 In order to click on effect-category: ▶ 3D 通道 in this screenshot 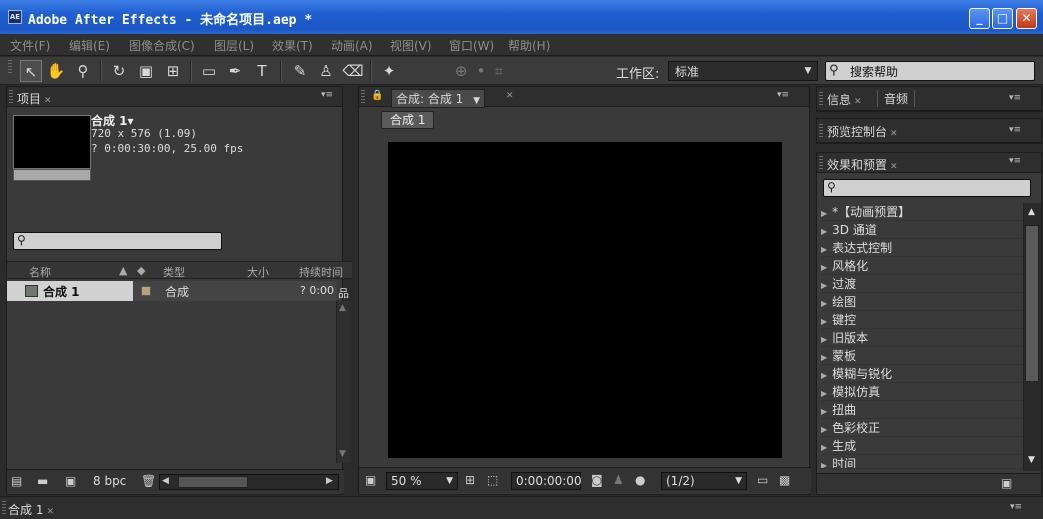, I will do `click(922, 230)`.